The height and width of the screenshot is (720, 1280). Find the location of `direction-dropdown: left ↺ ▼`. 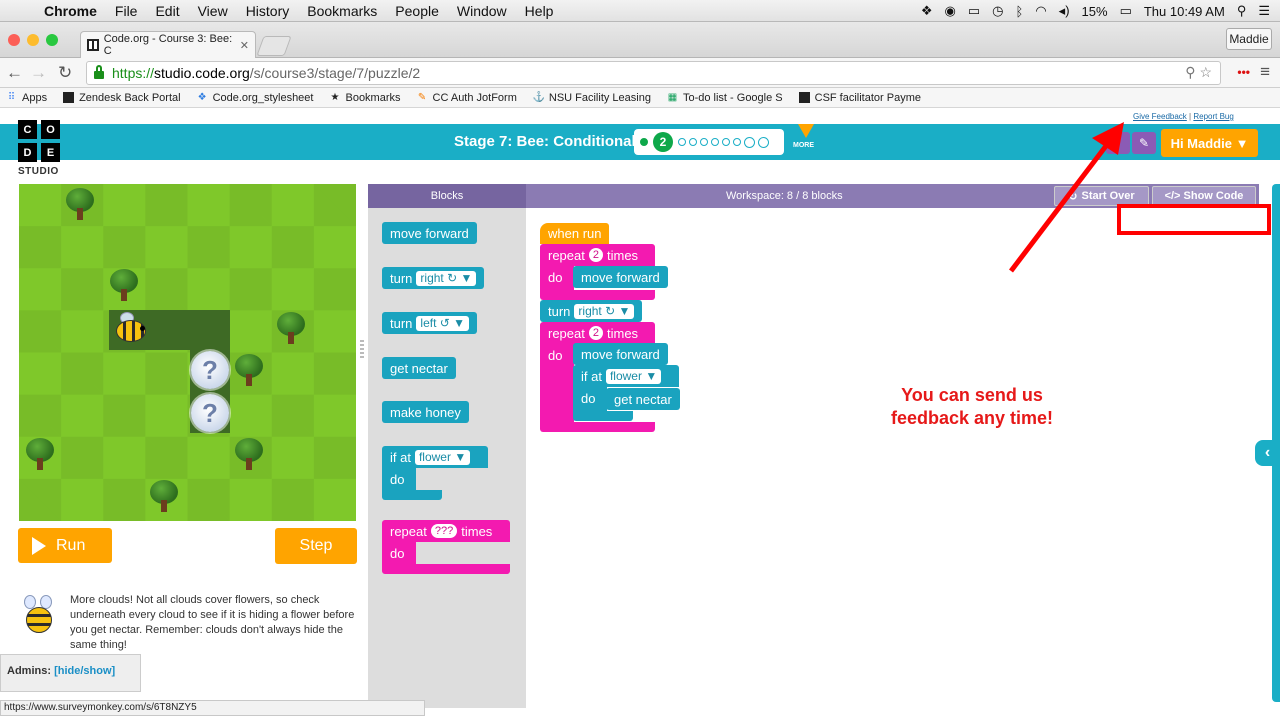

direction-dropdown: left ↺ ▼ is located at coordinates (443, 323).